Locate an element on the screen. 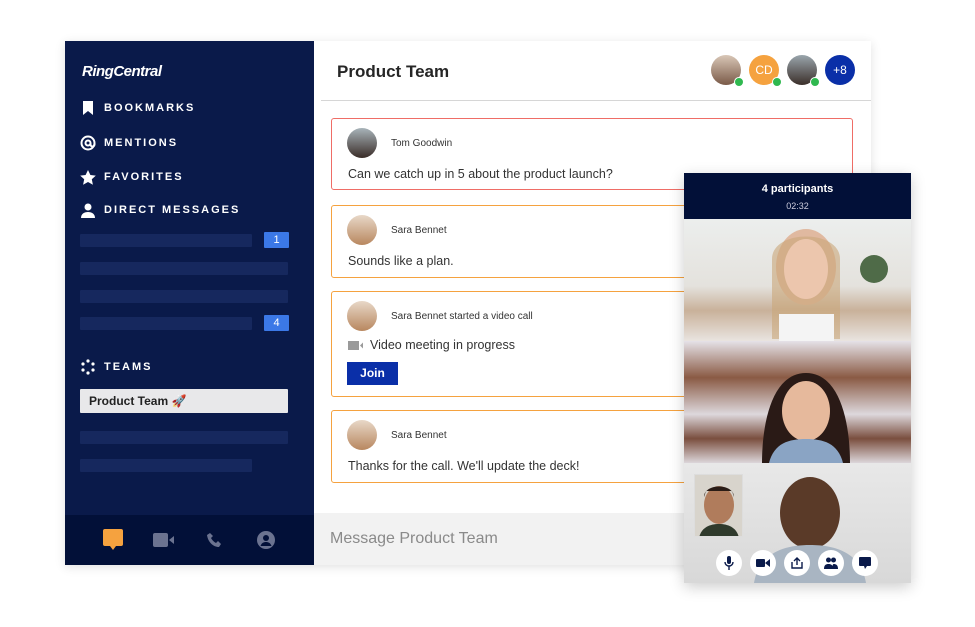  participants-icon is located at coordinates (831, 563).